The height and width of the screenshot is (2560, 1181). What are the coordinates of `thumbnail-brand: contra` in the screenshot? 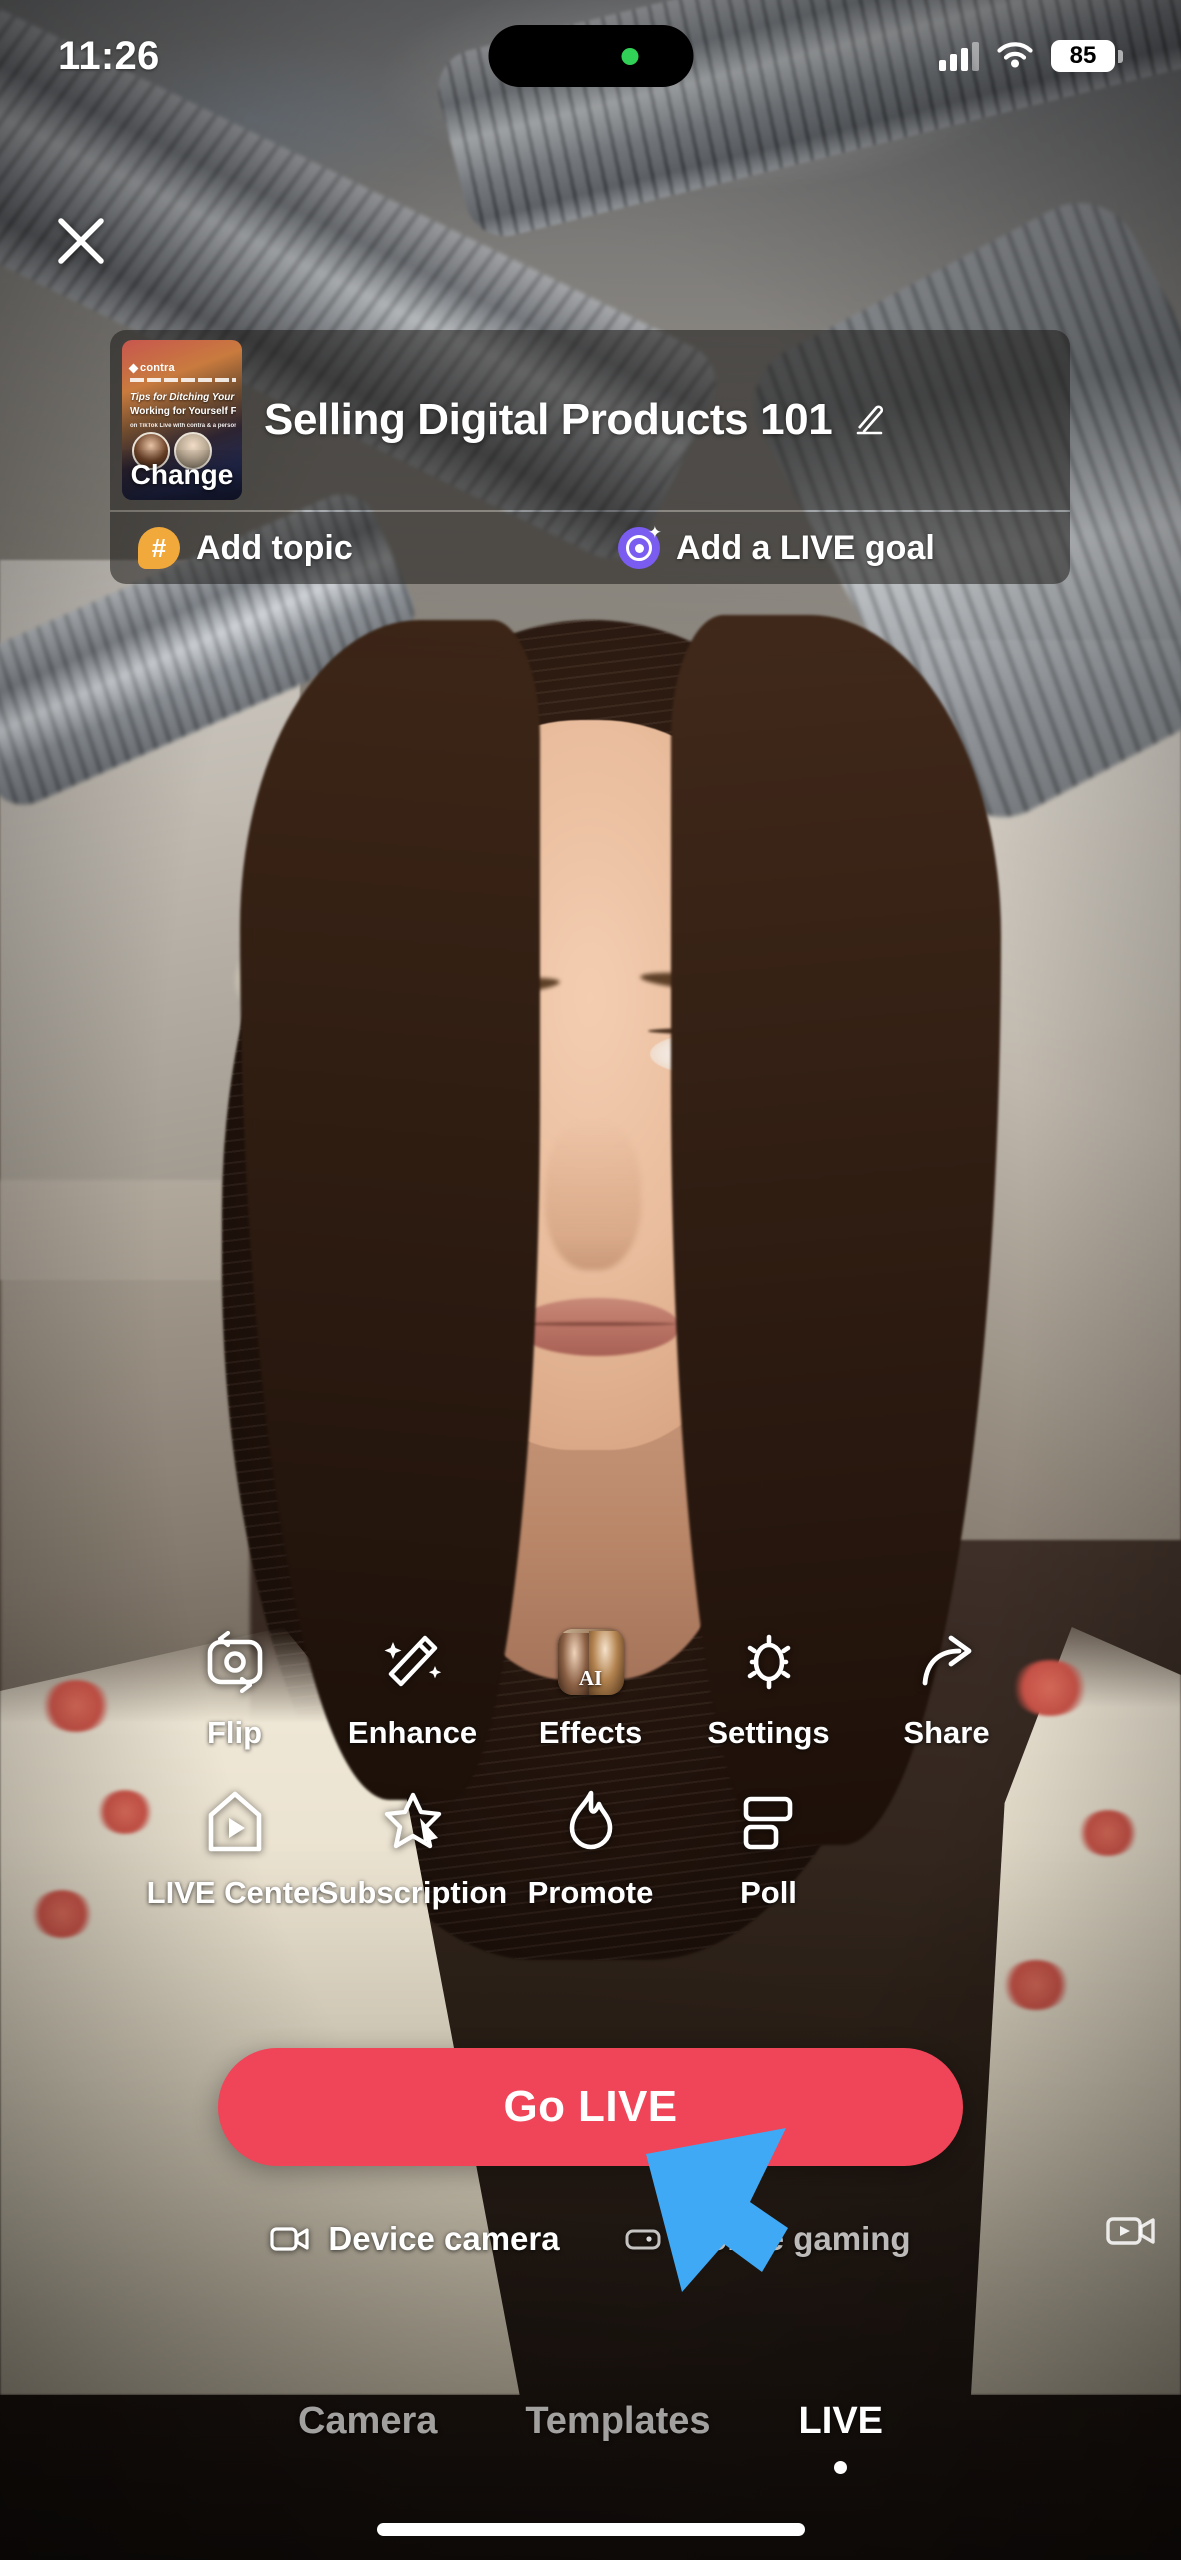 It's located at (151, 368).